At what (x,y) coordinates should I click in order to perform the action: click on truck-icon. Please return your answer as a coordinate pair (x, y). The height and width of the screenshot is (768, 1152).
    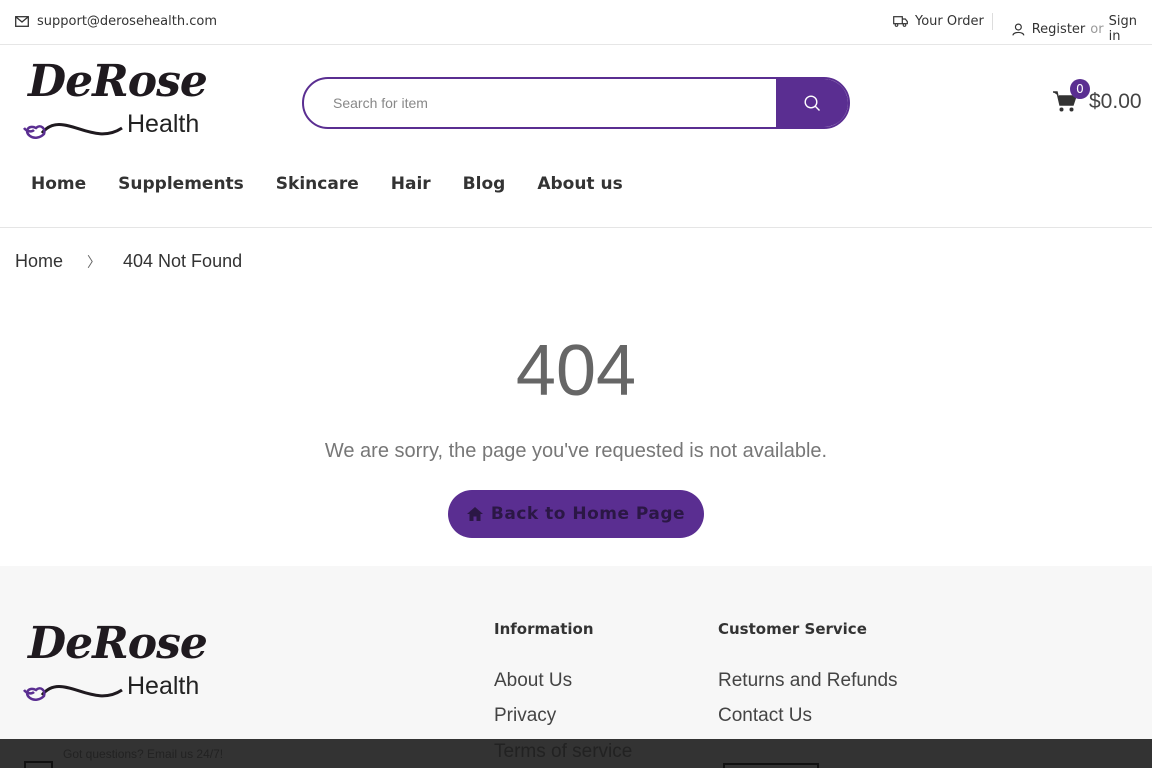
    Looking at the image, I should click on (900, 21).